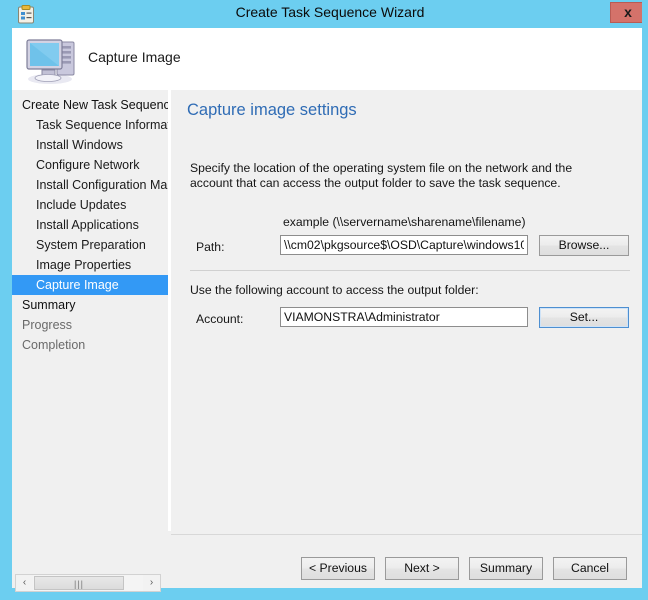 This screenshot has width=648, height=600. I want to click on section-separator, so click(410, 270).